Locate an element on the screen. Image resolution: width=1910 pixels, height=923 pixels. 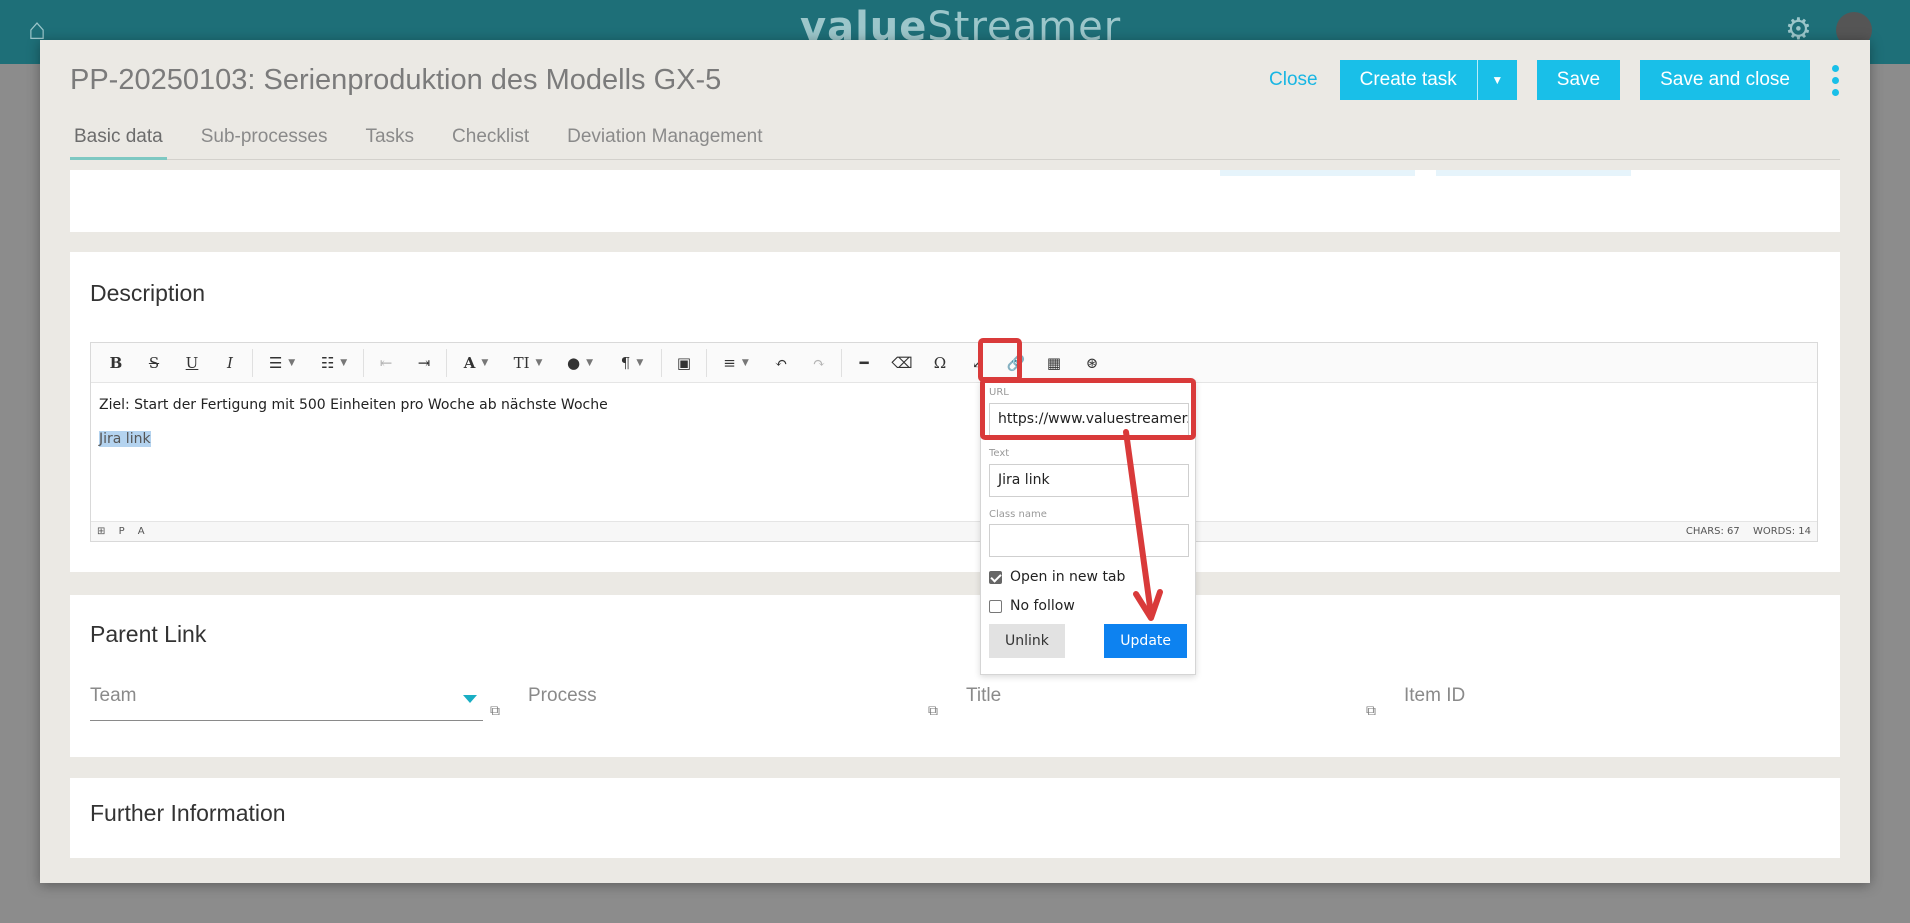
open-new-tab-checkbox: Open in new tab is located at coordinates (1057, 577).